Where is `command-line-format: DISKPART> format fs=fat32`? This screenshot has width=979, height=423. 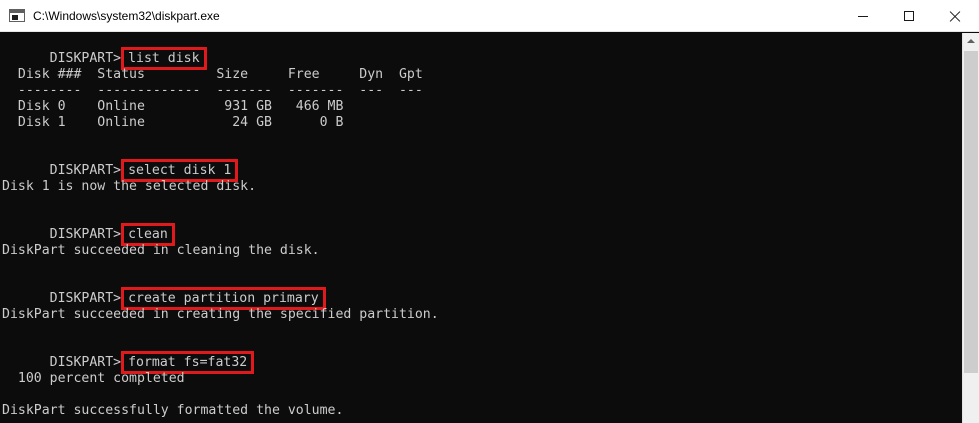 command-line-format: DISKPART> format fs=fat32 is located at coordinates (128, 356).